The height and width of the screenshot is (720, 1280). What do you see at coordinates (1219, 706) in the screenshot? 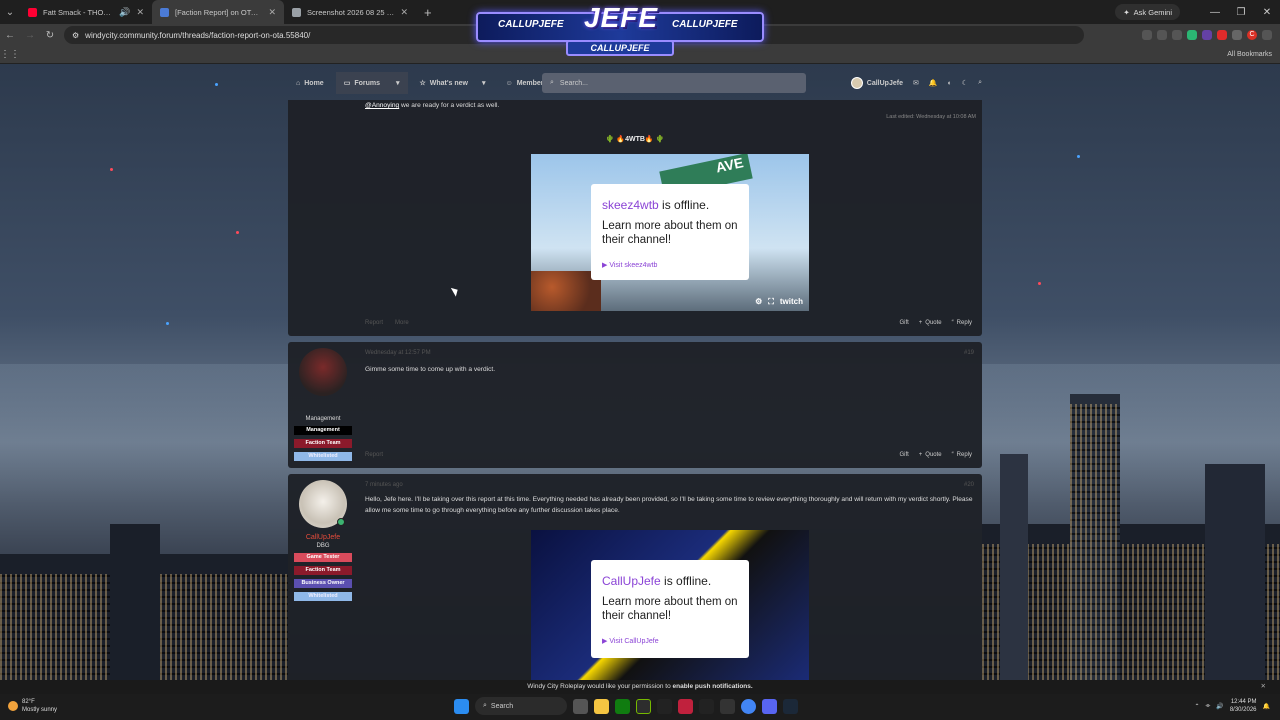
I see `volume-icon: 🔊` at bounding box center [1219, 706].